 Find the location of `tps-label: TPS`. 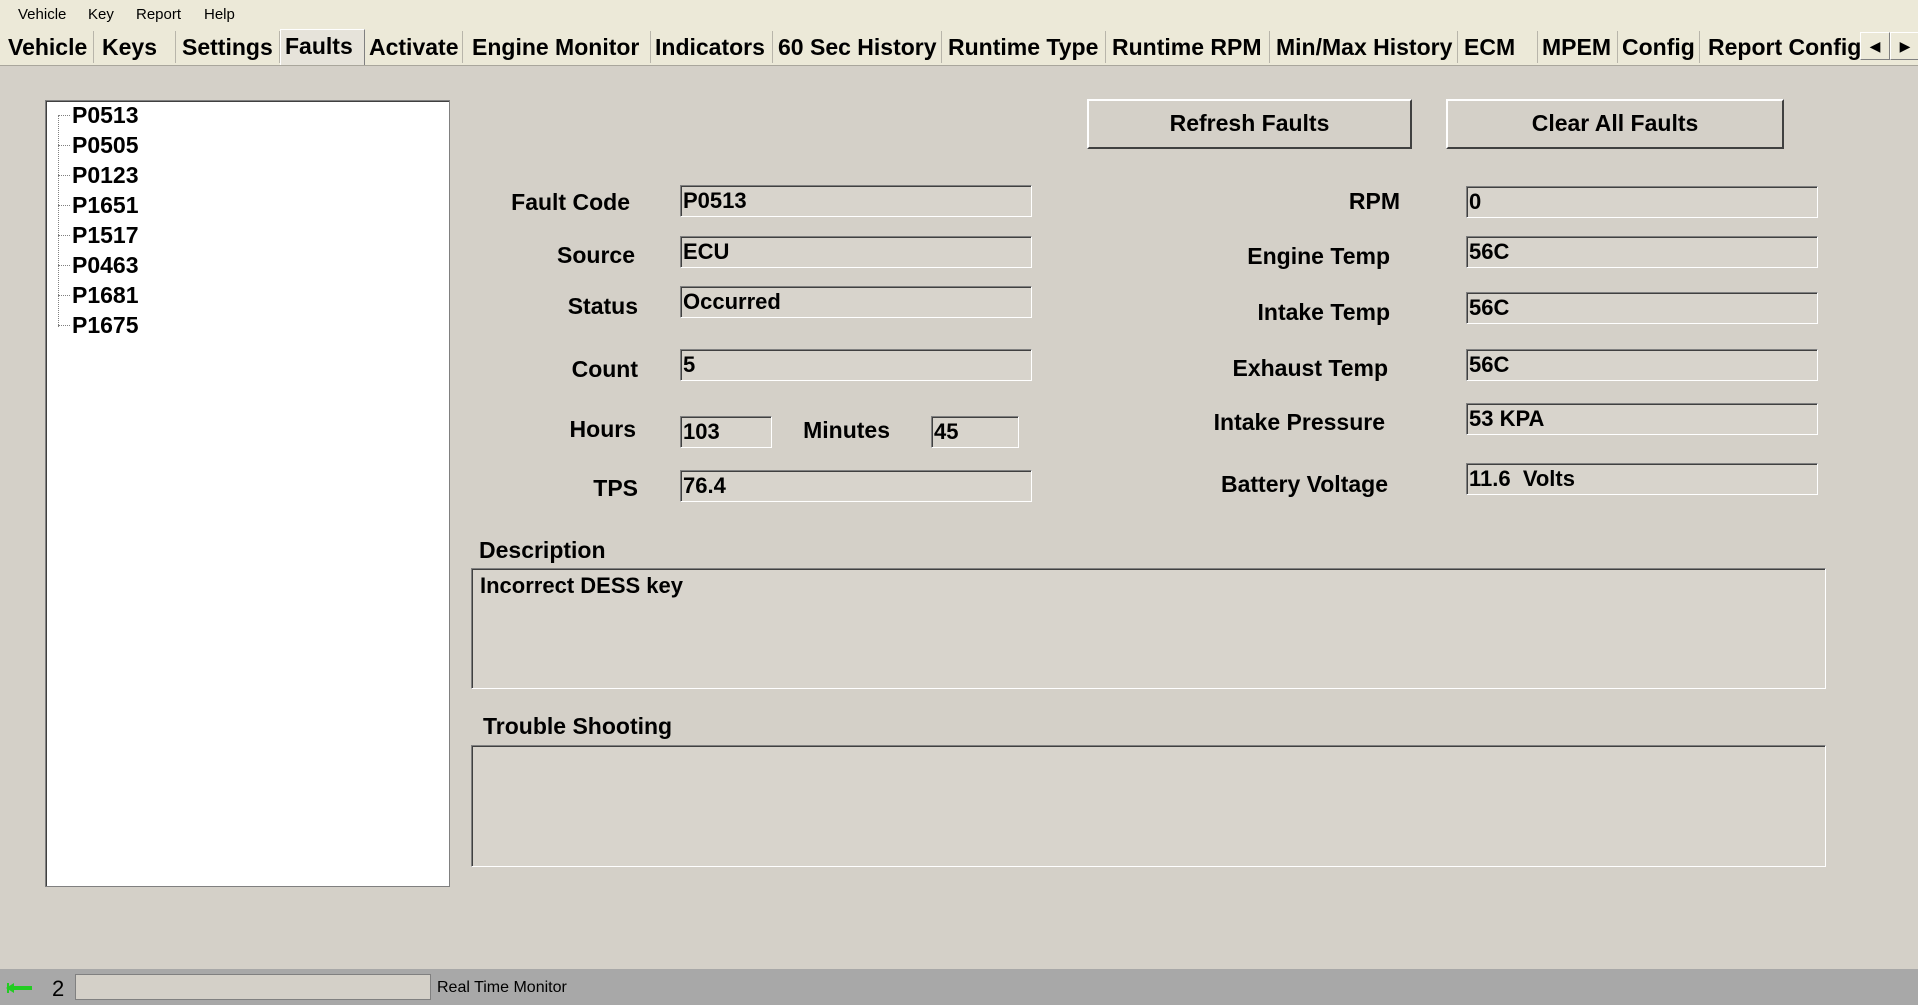

tps-label: TPS is located at coordinates (615, 488).